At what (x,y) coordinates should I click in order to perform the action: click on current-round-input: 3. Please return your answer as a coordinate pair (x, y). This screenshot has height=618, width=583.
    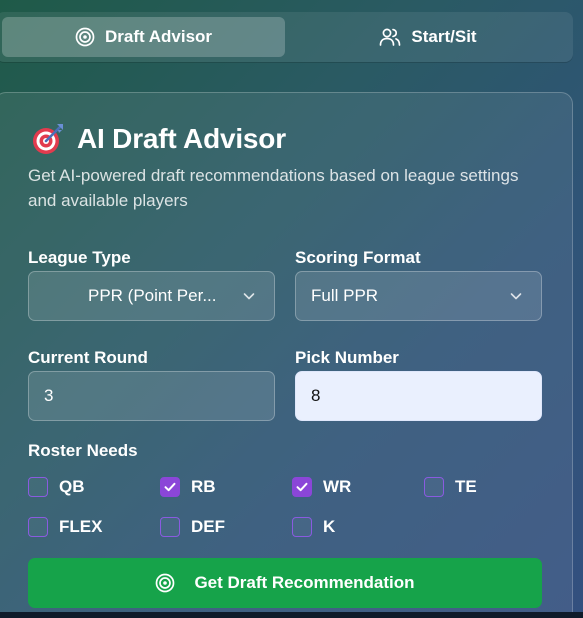
    Looking at the image, I should click on (151, 396).